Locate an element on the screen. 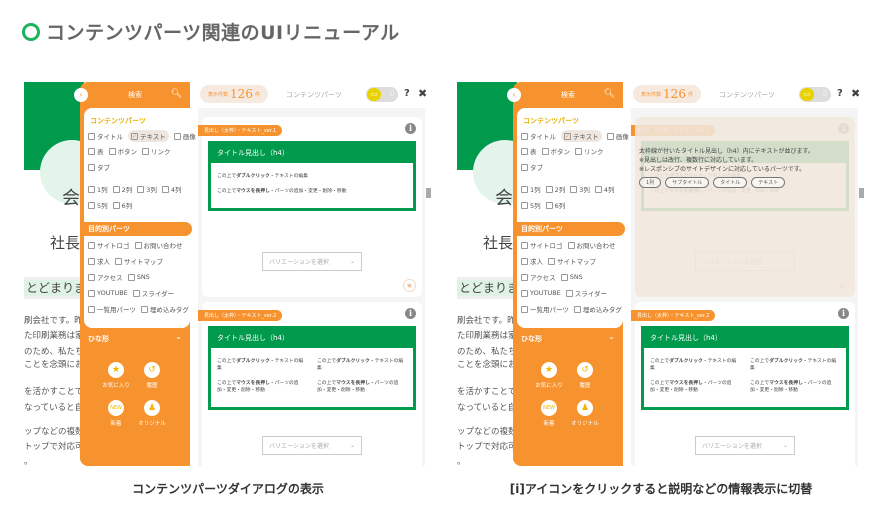  favorite-star-icon: ★ is located at coordinates (409, 285).